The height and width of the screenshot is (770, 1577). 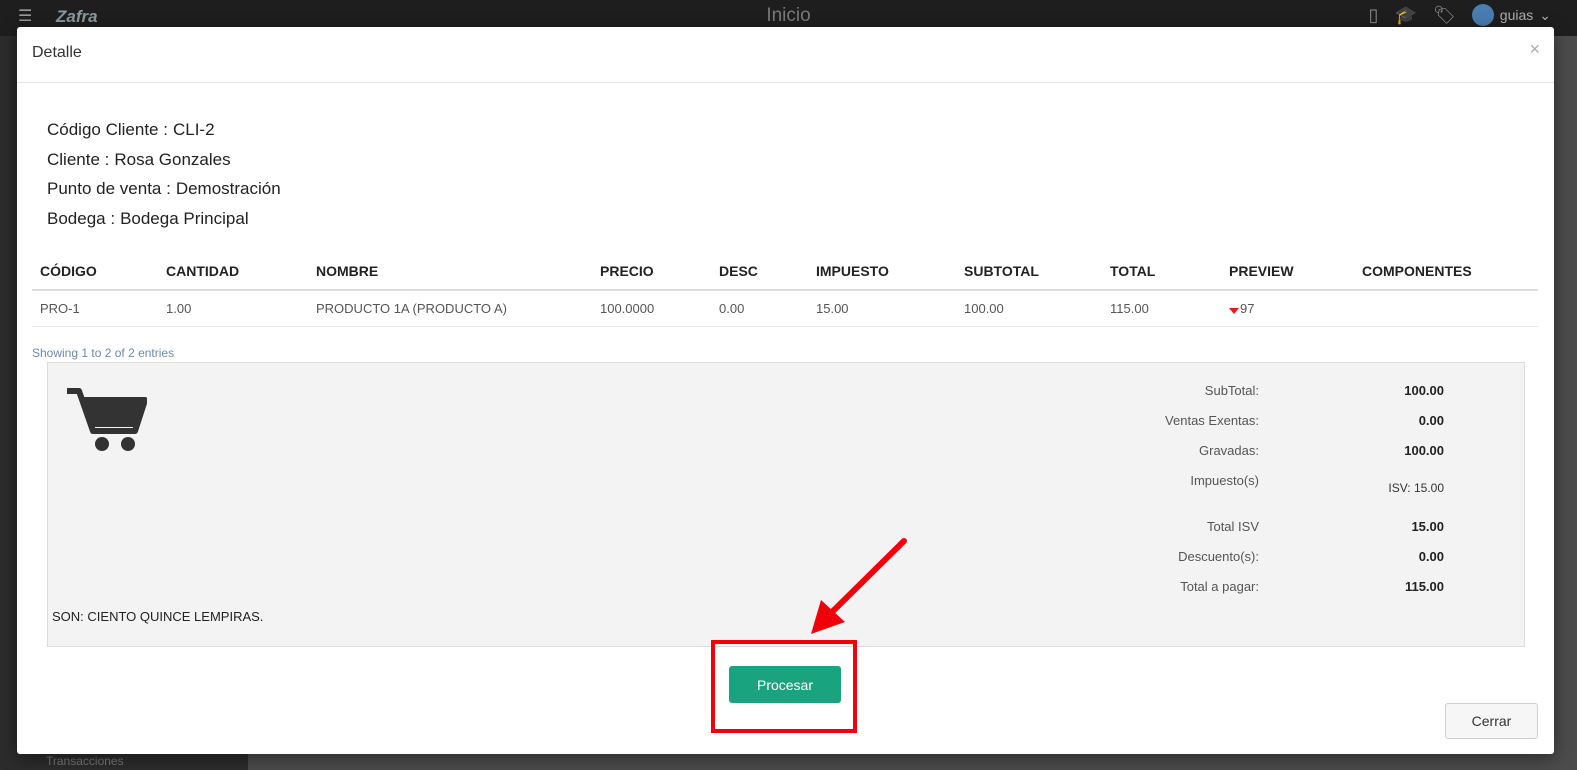 What do you see at coordinates (1247, 308) in the screenshot?
I see `preview-value: 97` at bounding box center [1247, 308].